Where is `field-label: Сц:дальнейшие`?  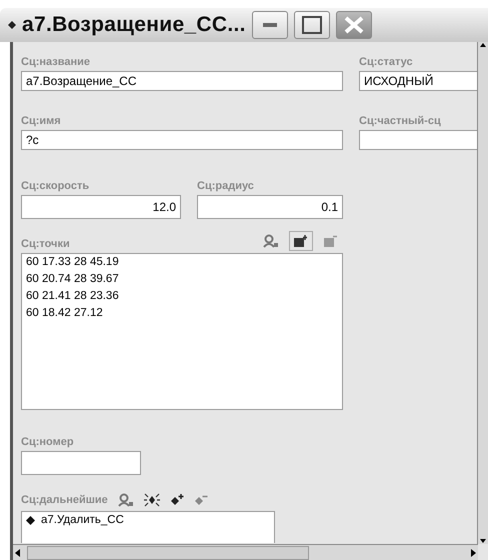
field-label: Сц:дальнейшие is located at coordinates (64, 500).